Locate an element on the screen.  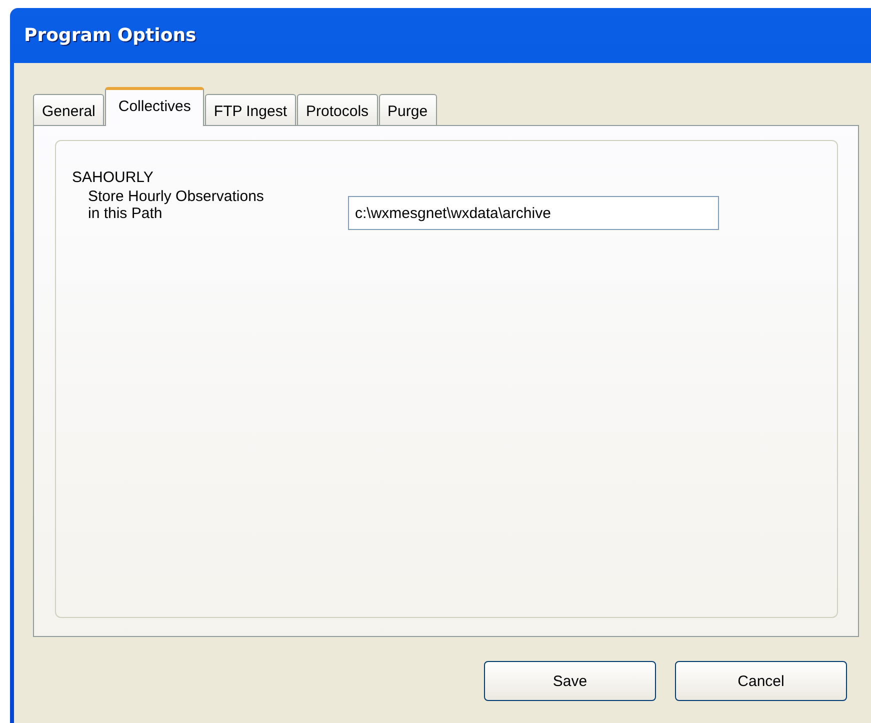
window-title: Program Options is located at coordinates (110, 35).